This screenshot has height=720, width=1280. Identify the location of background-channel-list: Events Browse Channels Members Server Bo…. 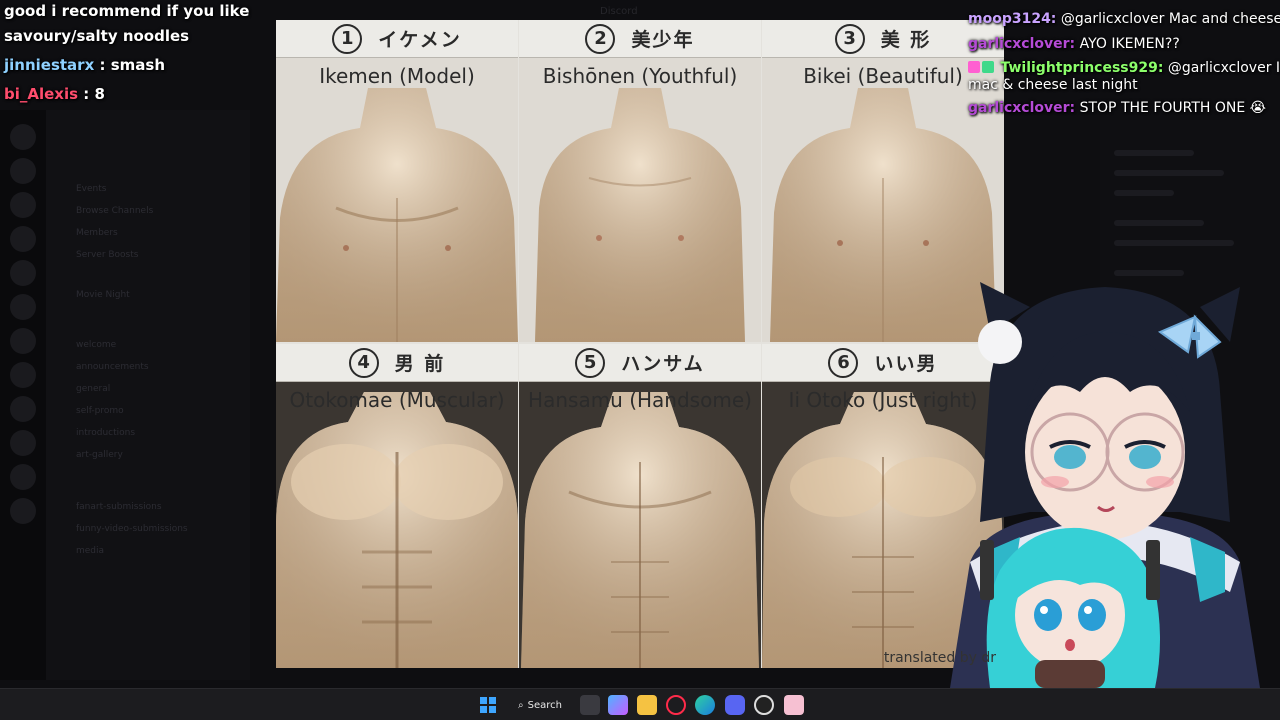
(148, 395).